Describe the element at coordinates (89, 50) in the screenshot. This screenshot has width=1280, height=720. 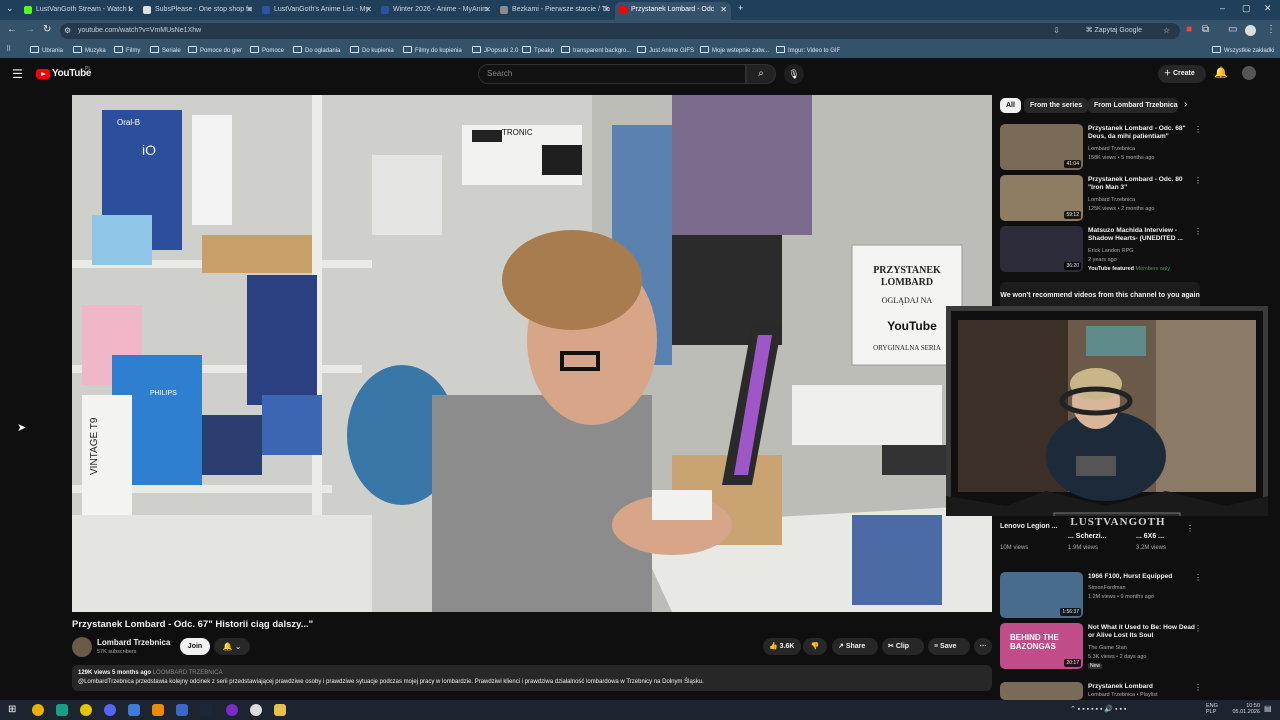
I see `bookmark-folder: Muzyka` at that location.